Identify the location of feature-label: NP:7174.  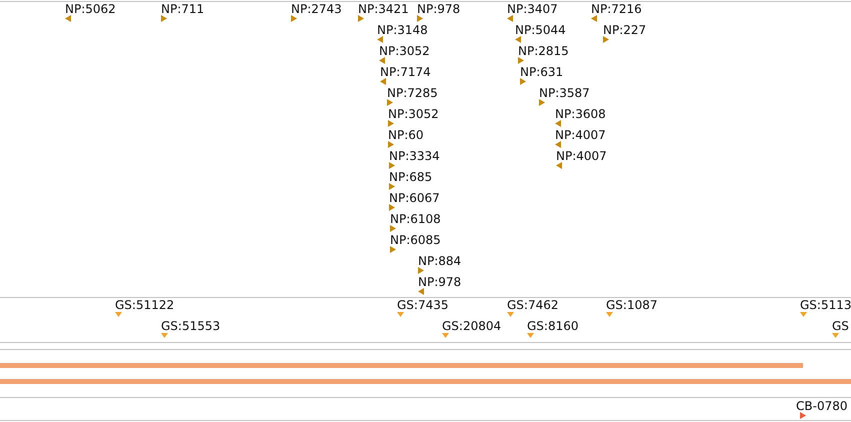
(405, 72).